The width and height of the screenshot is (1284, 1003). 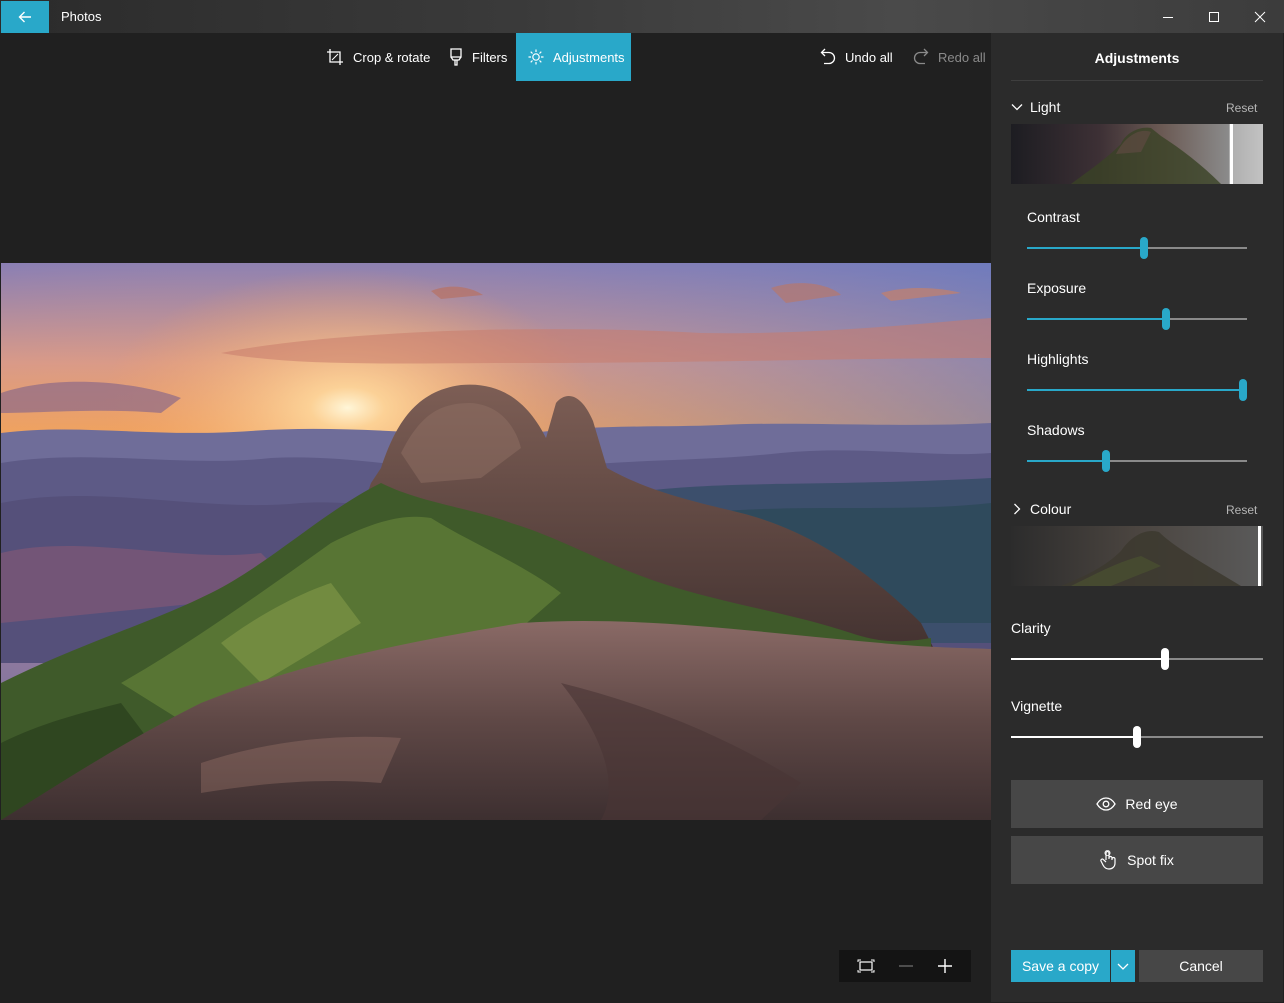 I want to click on back-button, so click(x=25, y=17).